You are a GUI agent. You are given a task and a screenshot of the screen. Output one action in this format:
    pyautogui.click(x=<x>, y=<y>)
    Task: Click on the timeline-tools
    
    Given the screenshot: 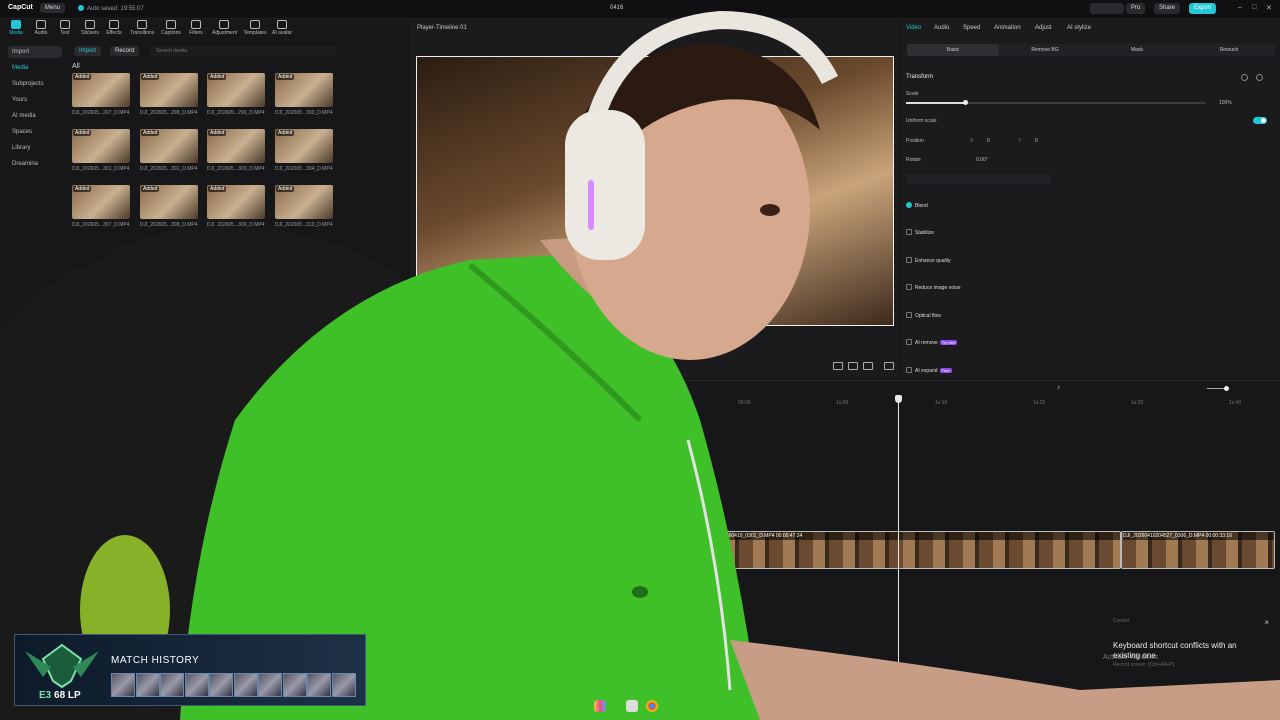 What is the action you would take?
    pyautogui.click(x=1145, y=388)
    